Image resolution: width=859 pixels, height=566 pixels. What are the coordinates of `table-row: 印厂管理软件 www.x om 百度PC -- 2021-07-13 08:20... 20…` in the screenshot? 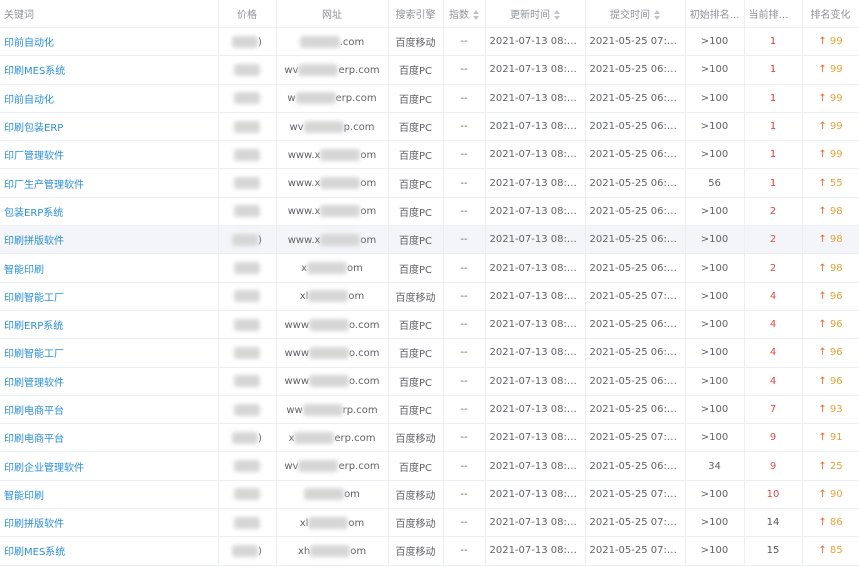 It's located at (429, 155).